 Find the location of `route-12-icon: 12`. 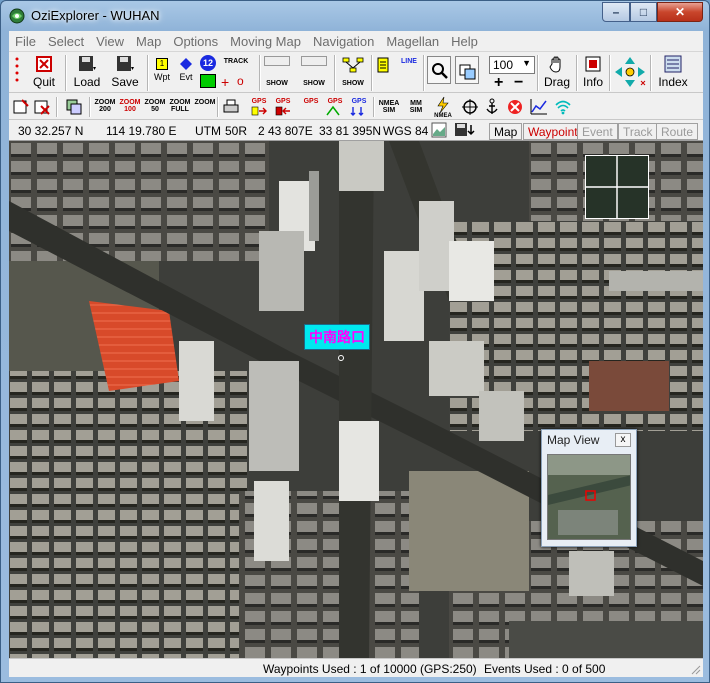

route-12-icon: 12 is located at coordinates (208, 63).